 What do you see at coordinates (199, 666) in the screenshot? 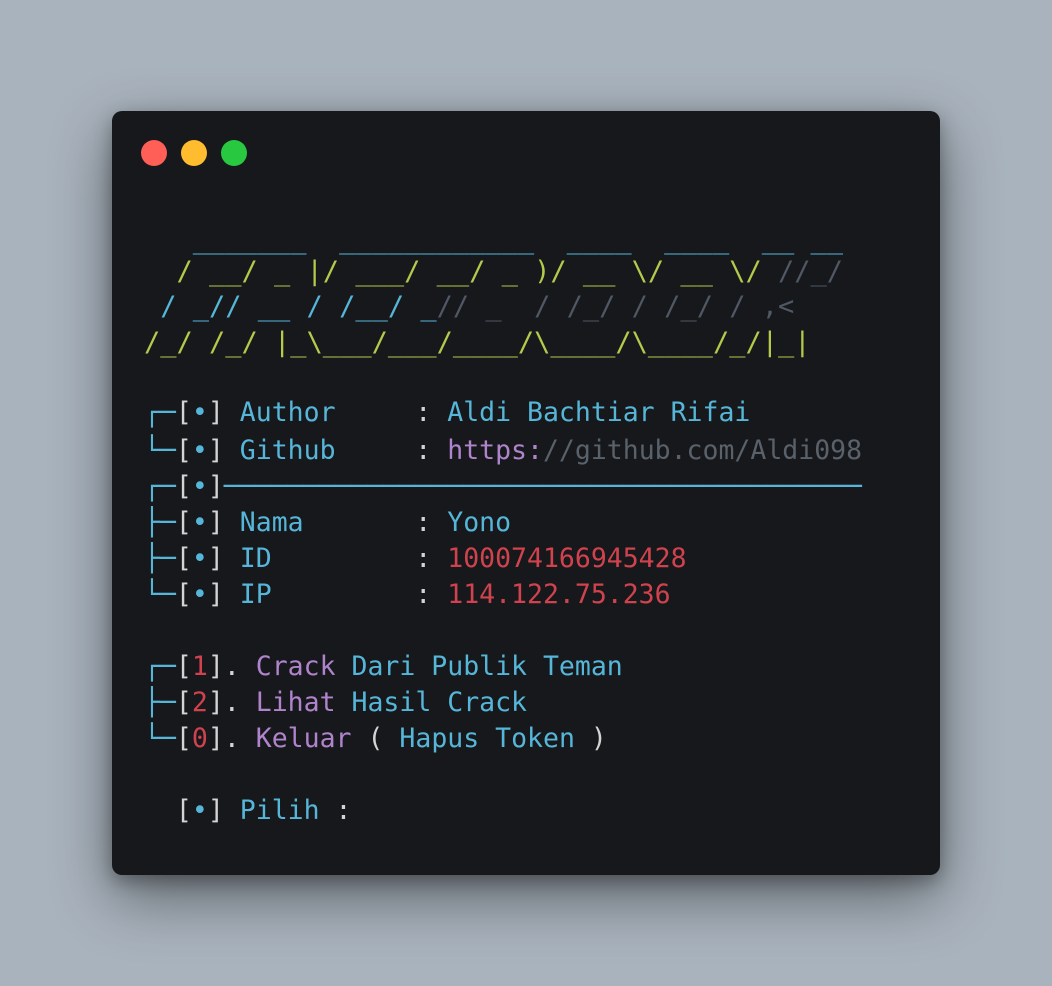
I see `menu-number: 1` at bounding box center [199, 666].